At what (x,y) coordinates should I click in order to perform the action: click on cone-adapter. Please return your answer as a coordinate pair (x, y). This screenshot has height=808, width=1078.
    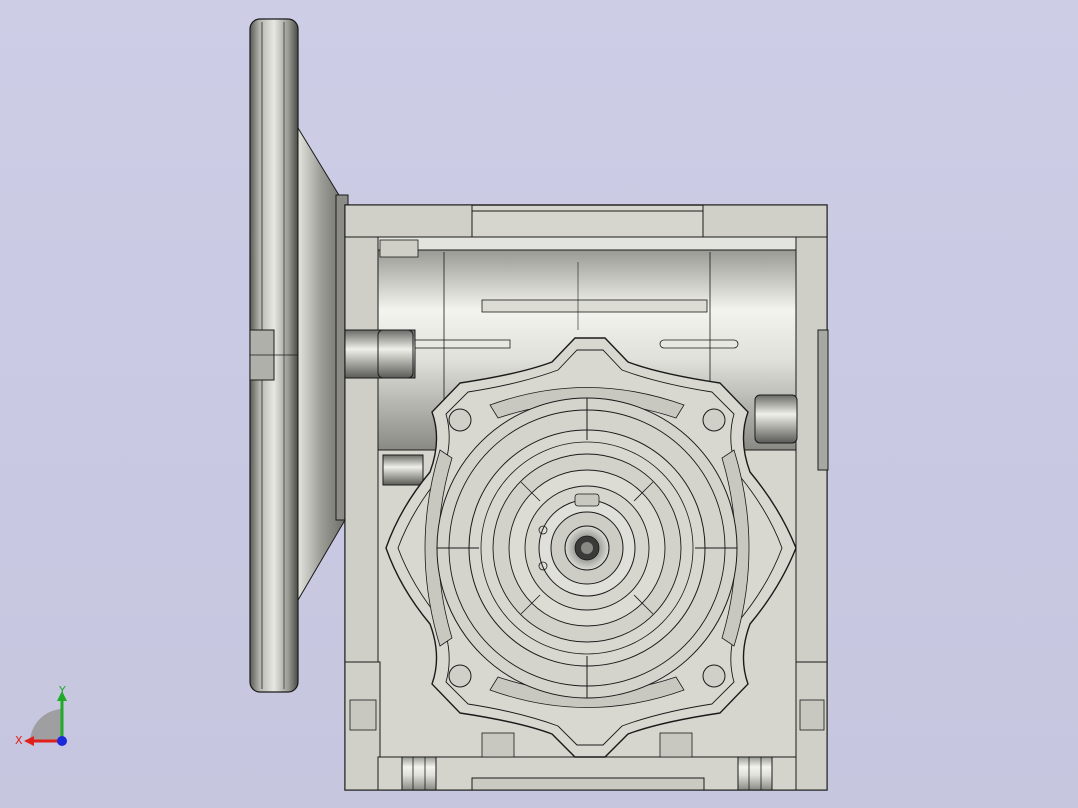
    Looking at the image, I should click on (323, 364).